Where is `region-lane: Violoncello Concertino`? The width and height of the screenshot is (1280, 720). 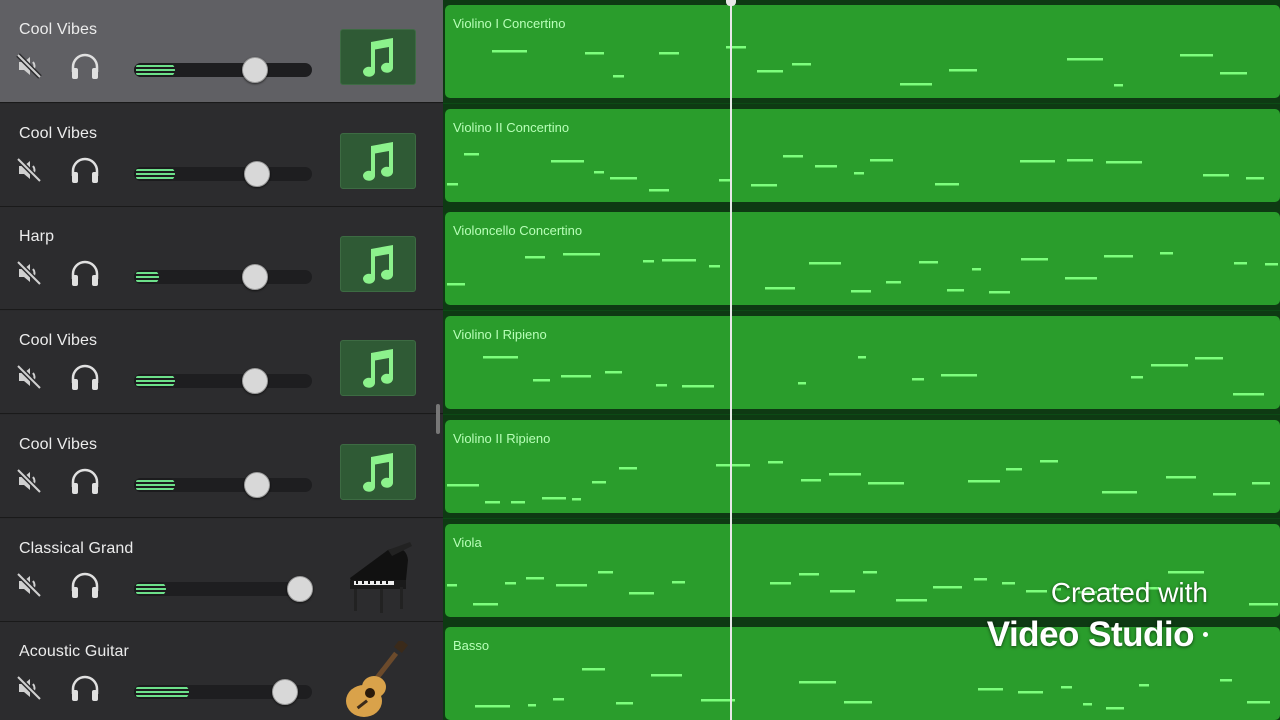 region-lane: Violoncello Concertino is located at coordinates (861, 259).